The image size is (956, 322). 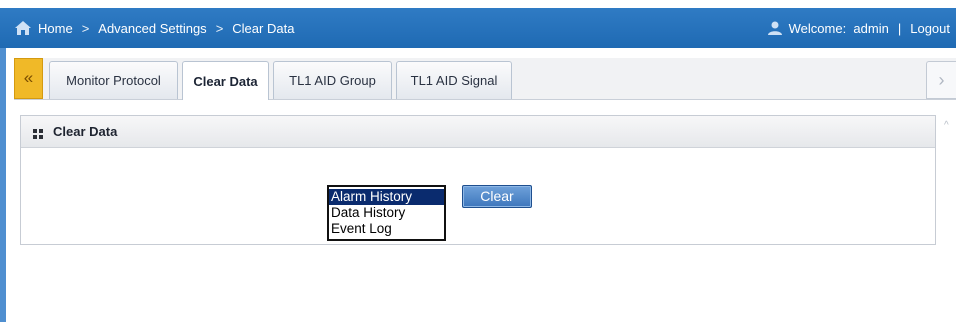 What do you see at coordinates (113, 80) in the screenshot?
I see `tab-monitor-protocol: Monitor Protocol` at bounding box center [113, 80].